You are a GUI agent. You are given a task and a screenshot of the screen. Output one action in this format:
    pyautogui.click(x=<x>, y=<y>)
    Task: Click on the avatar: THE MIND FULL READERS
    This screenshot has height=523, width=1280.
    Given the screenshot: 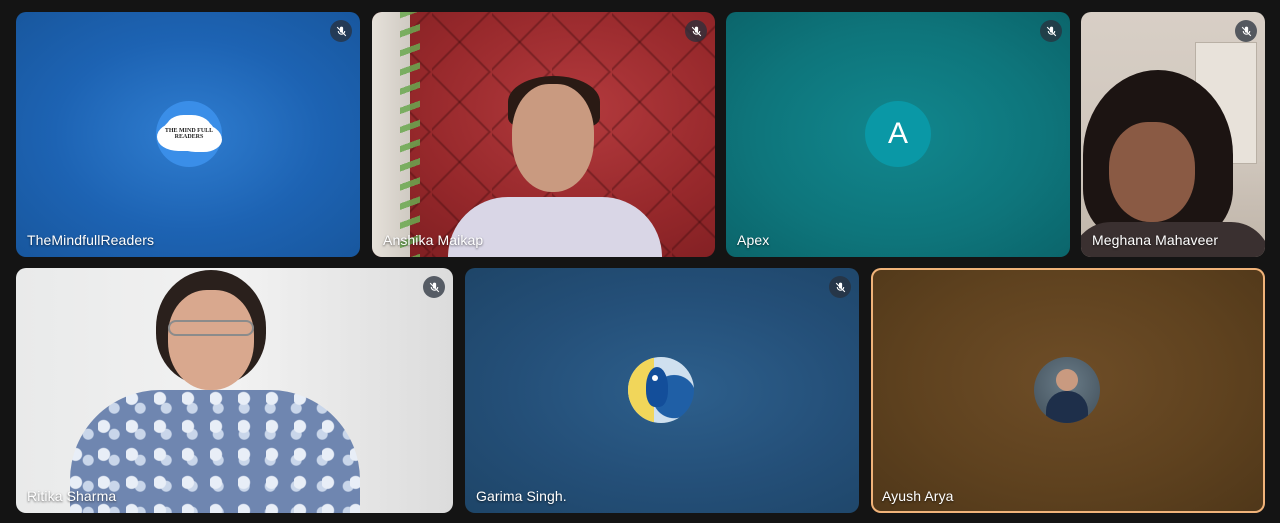 What is the action you would take?
    pyautogui.click(x=189, y=134)
    